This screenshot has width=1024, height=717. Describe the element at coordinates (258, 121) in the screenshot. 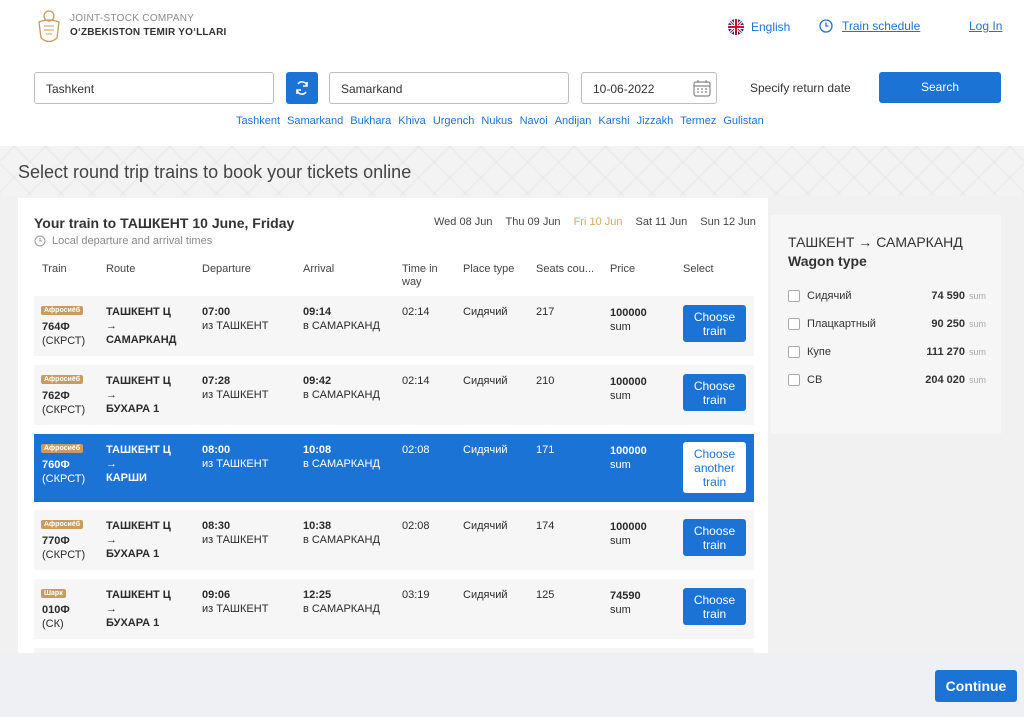

I see `city-link: Tashkent` at that location.